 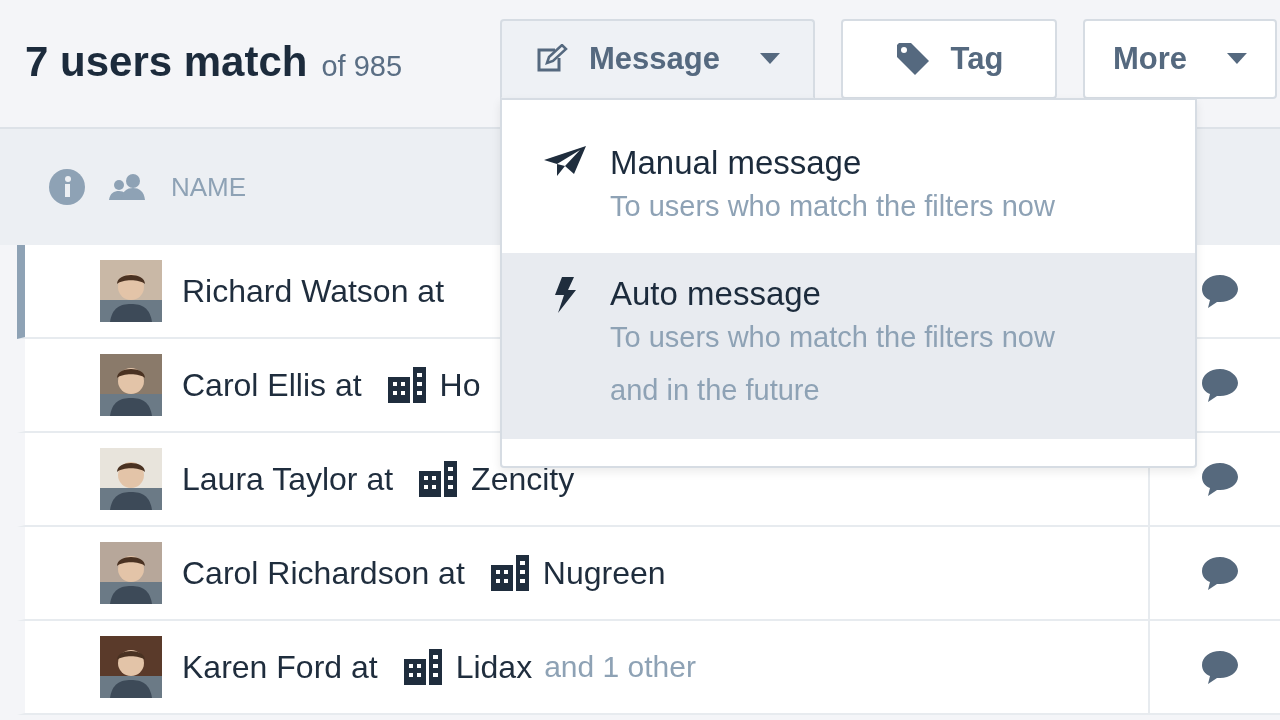 What do you see at coordinates (620, 667) in the screenshot?
I see `company-extra: and 1 other` at bounding box center [620, 667].